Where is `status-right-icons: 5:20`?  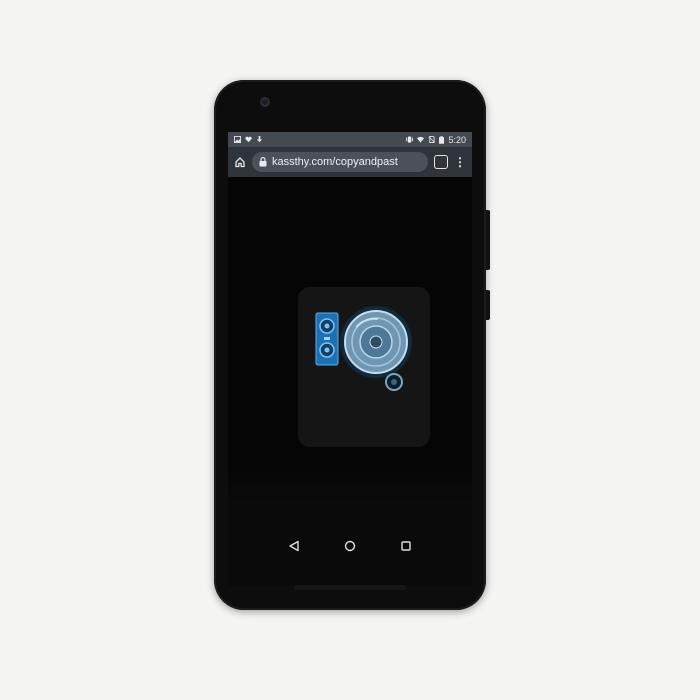
status-right-icons: 5:20 is located at coordinates (436, 140).